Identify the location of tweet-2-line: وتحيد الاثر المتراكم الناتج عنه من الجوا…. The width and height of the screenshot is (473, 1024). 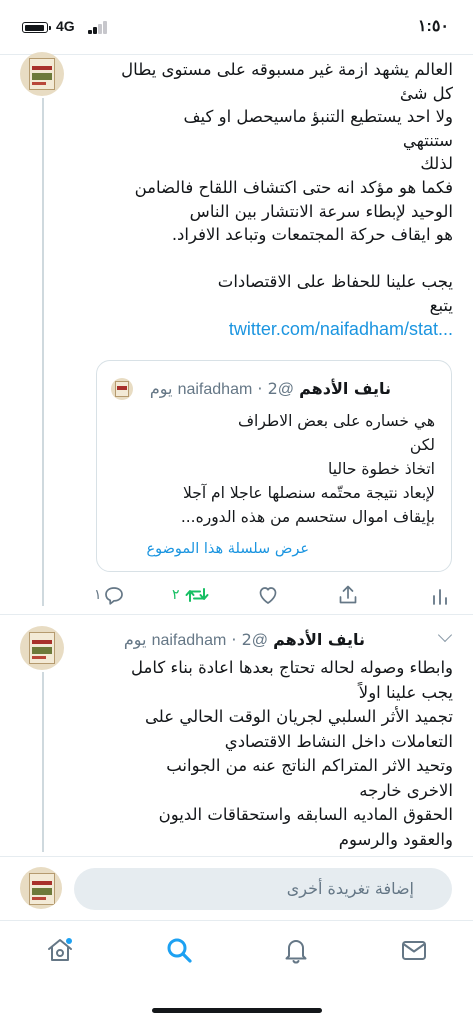
(309, 765).